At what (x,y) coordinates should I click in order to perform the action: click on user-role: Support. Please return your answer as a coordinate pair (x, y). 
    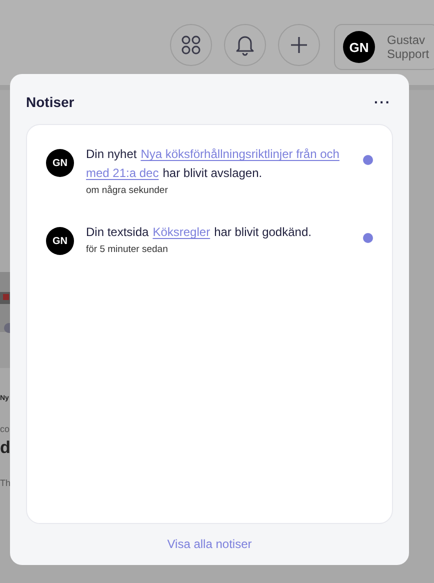
    Looking at the image, I should click on (408, 54).